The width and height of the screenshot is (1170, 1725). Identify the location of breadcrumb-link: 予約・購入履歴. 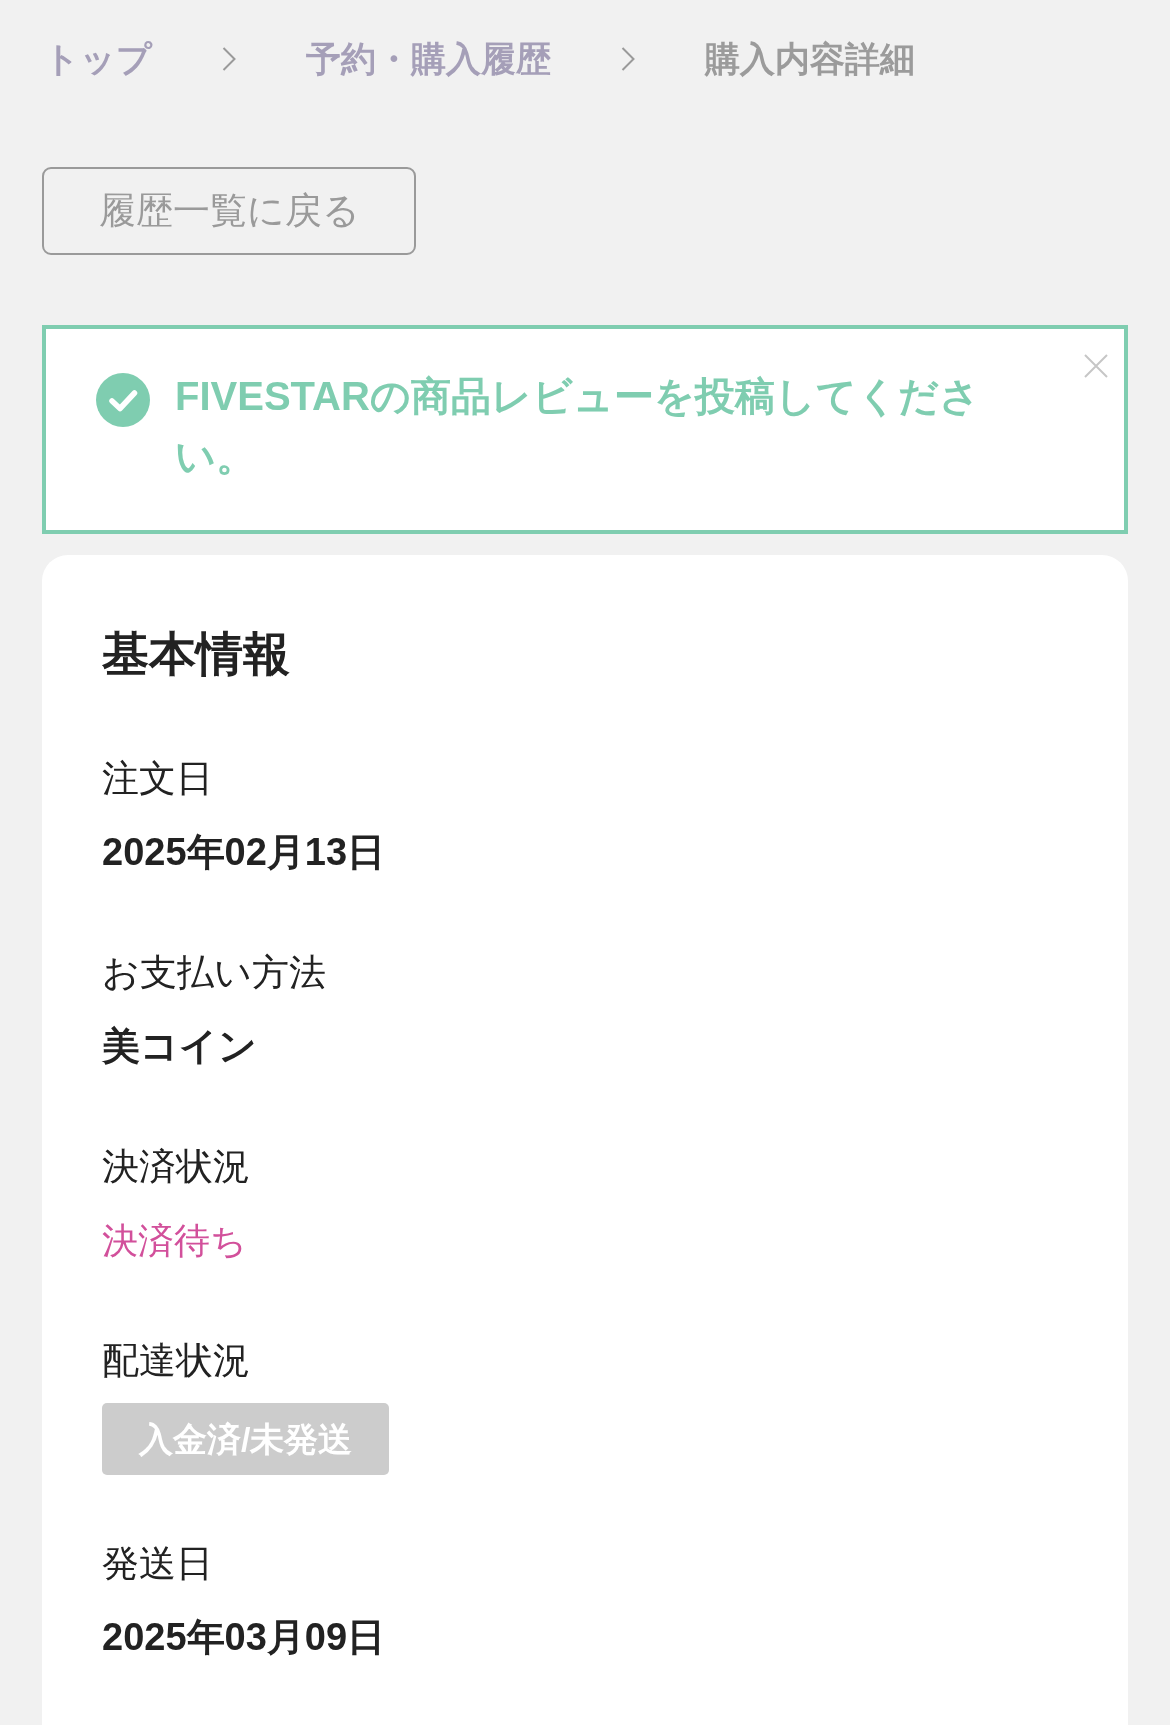
(428, 59).